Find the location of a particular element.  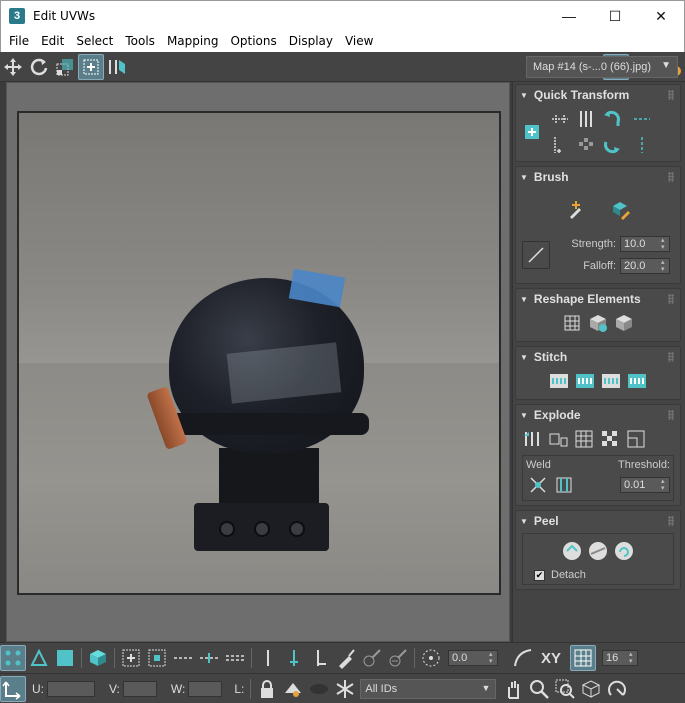

rollout-header: ▼ Brush is located at coordinates (598, 177).